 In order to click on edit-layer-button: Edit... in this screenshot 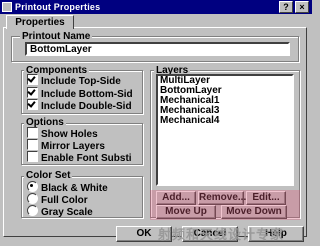, I will do `click(266, 198)`.